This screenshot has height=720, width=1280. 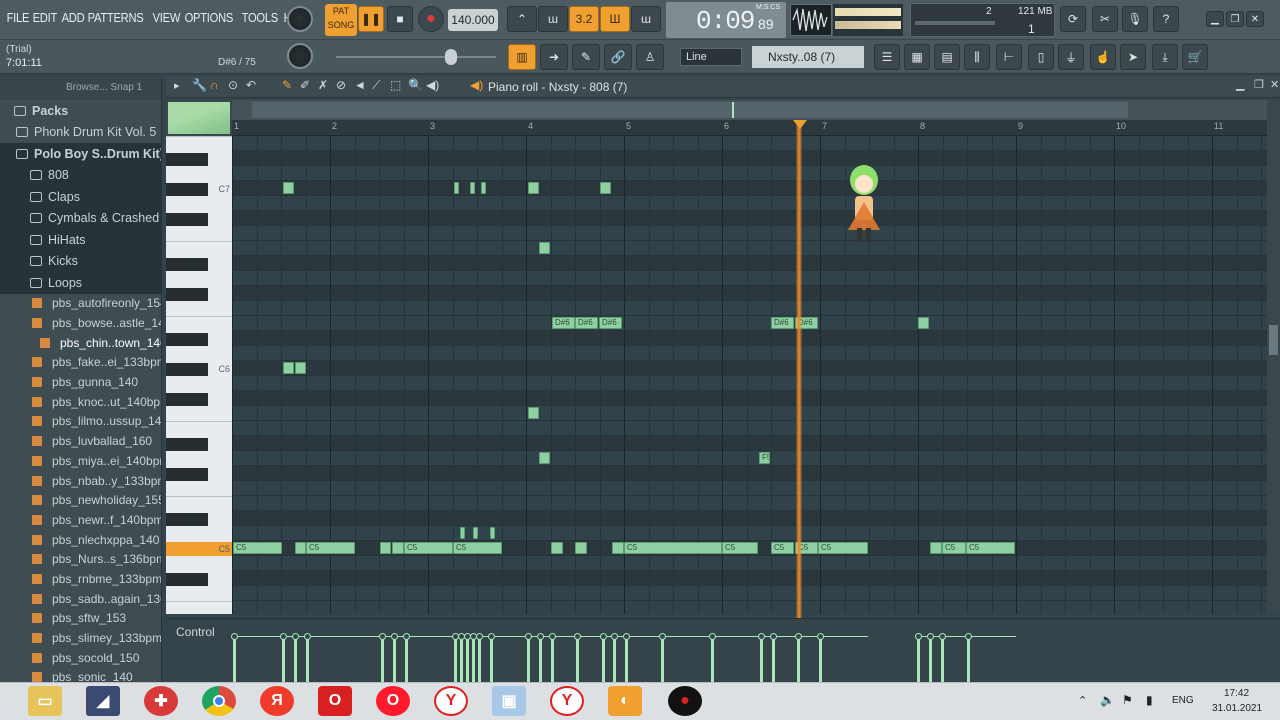 What do you see at coordinates (1103, 57) in the screenshot?
I see `touch-button: ☝` at bounding box center [1103, 57].